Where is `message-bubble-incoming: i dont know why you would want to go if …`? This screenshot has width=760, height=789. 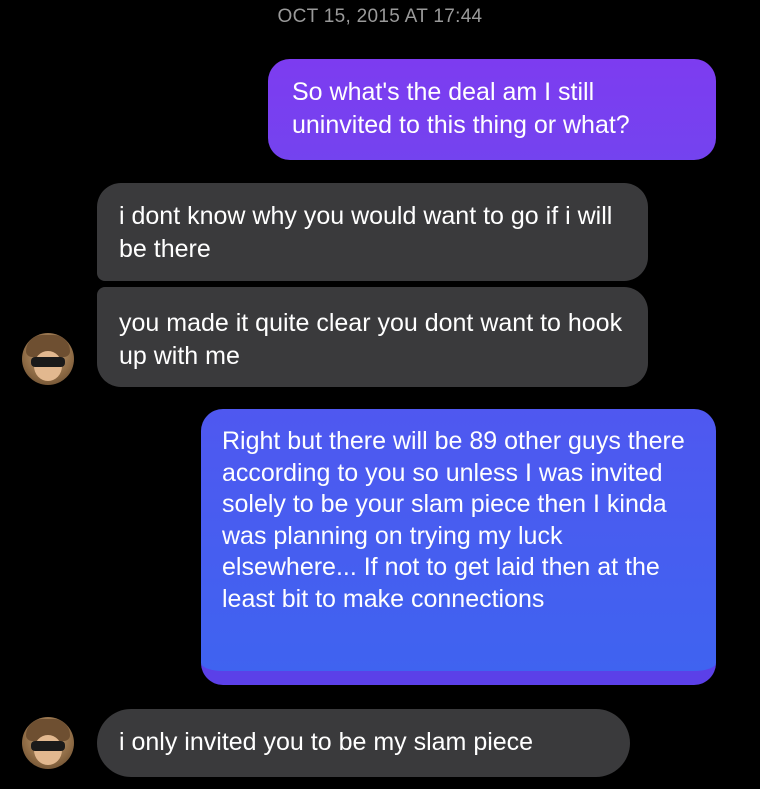 message-bubble-incoming: i dont know why you would want to go if … is located at coordinates (372, 232).